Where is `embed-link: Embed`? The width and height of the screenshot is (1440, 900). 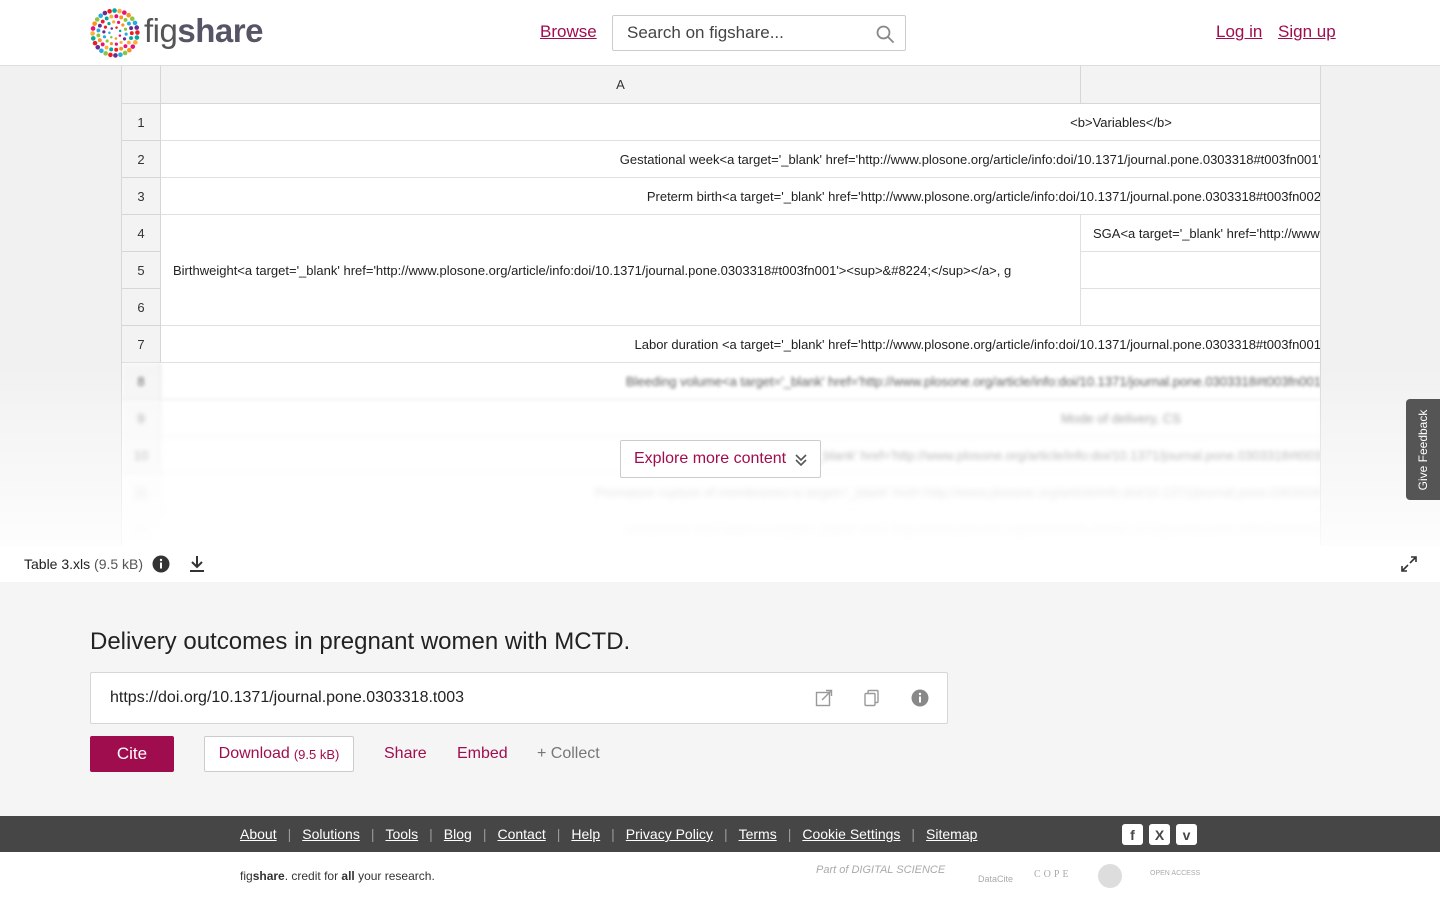 embed-link: Embed is located at coordinates (482, 754).